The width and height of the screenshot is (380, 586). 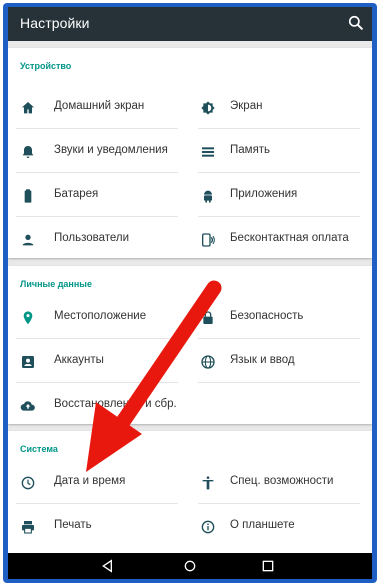 What do you see at coordinates (56, 284) in the screenshot?
I see `section-title-personal: Личные данные` at bounding box center [56, 284].